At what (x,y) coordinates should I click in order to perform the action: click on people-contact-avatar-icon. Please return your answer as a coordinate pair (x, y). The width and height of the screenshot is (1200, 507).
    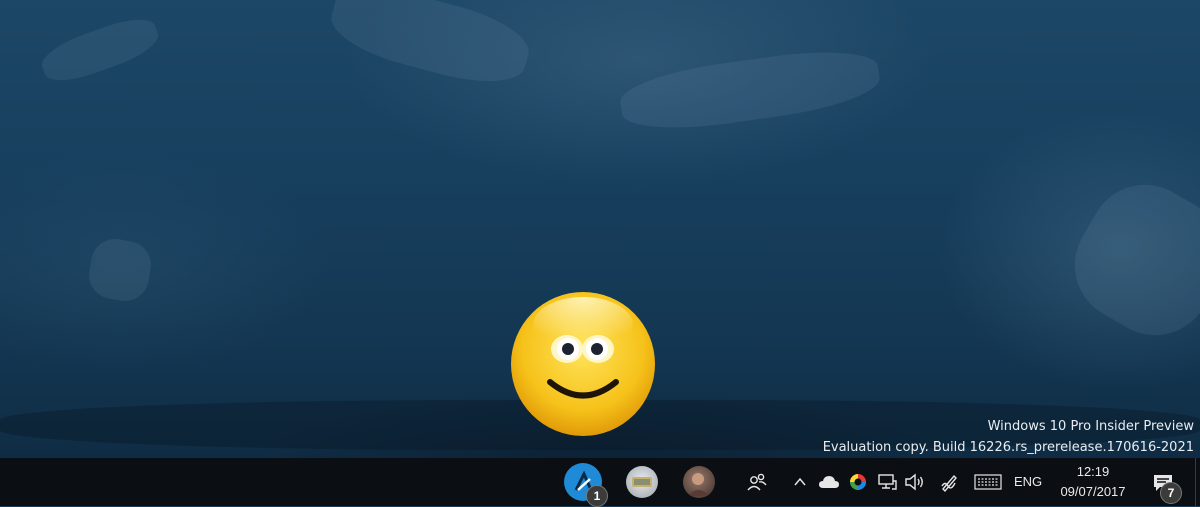
    Looking at the image, I should click on (699, 482).